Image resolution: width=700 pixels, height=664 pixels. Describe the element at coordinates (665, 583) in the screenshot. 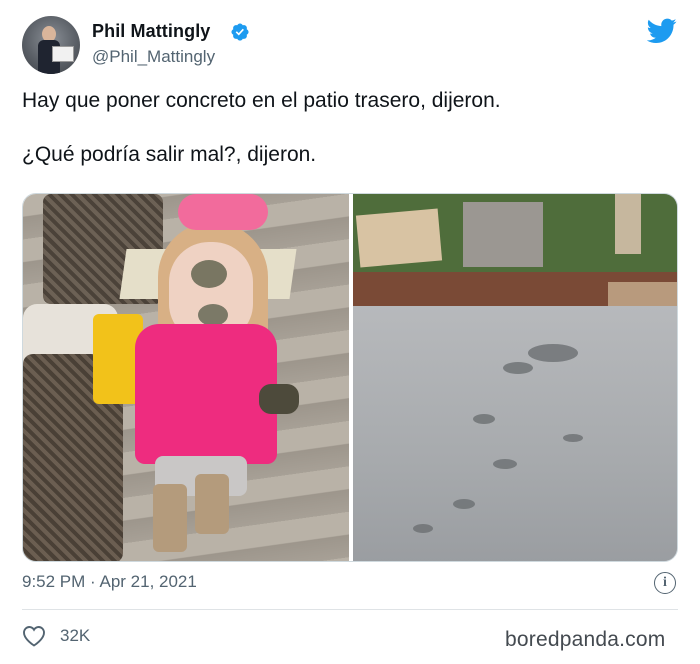

I see `info-icon: i` at that location.